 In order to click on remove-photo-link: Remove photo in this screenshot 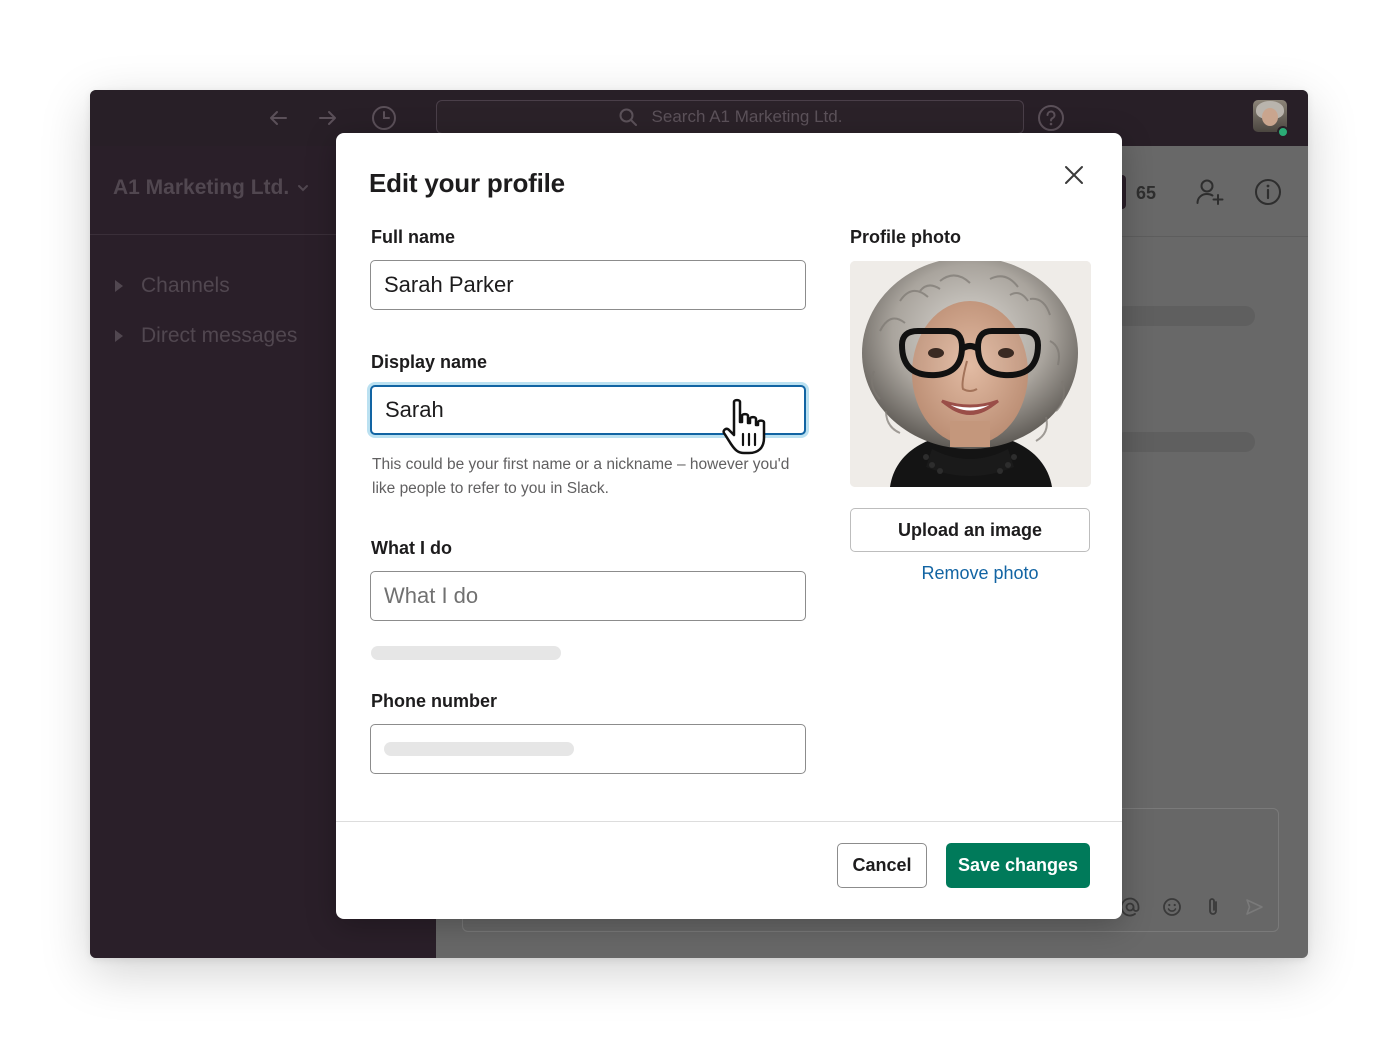, I will do `click(980, 573)`.